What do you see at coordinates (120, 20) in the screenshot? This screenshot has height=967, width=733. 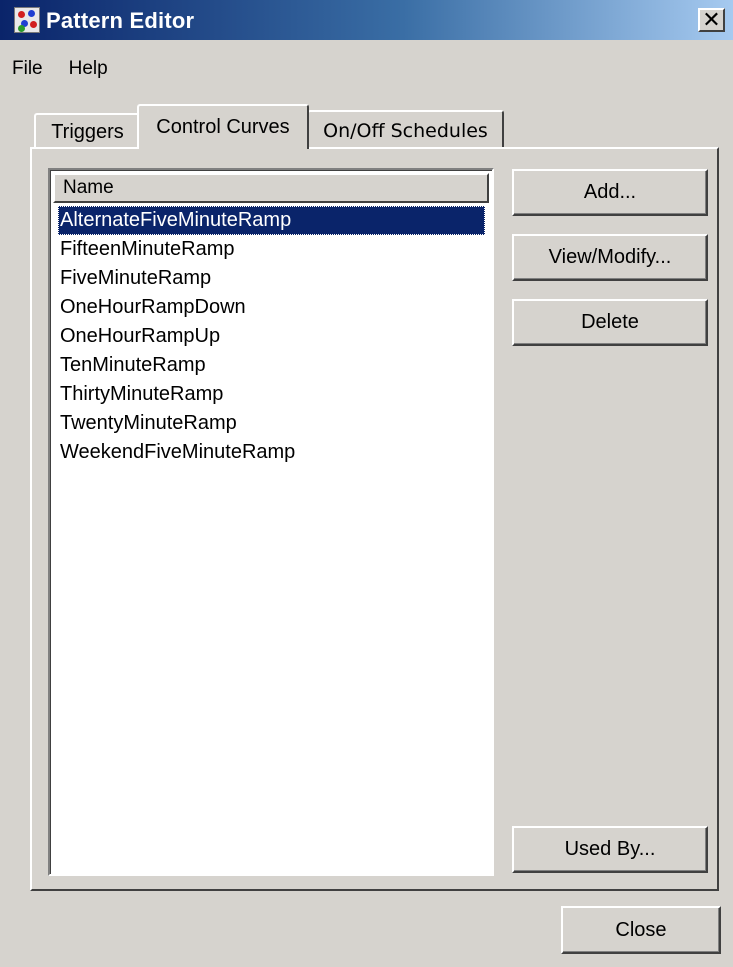 I see `window-title: Pattern Editor` at bounding box center [120, 20].